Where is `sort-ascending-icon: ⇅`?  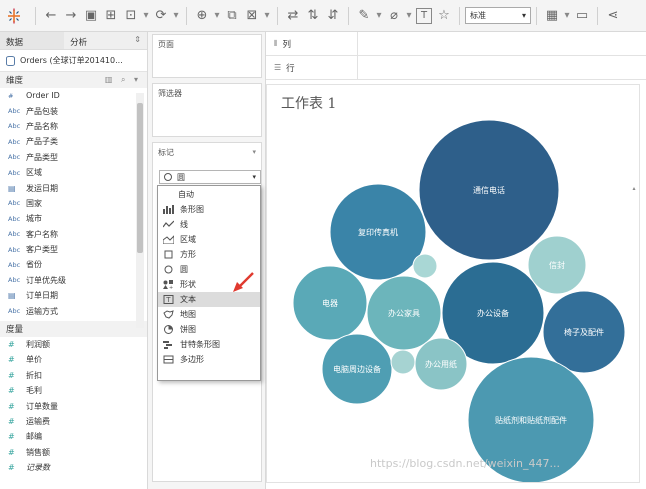
sort-ascending-icon: ⇅ is located at coordinates (313, 16).